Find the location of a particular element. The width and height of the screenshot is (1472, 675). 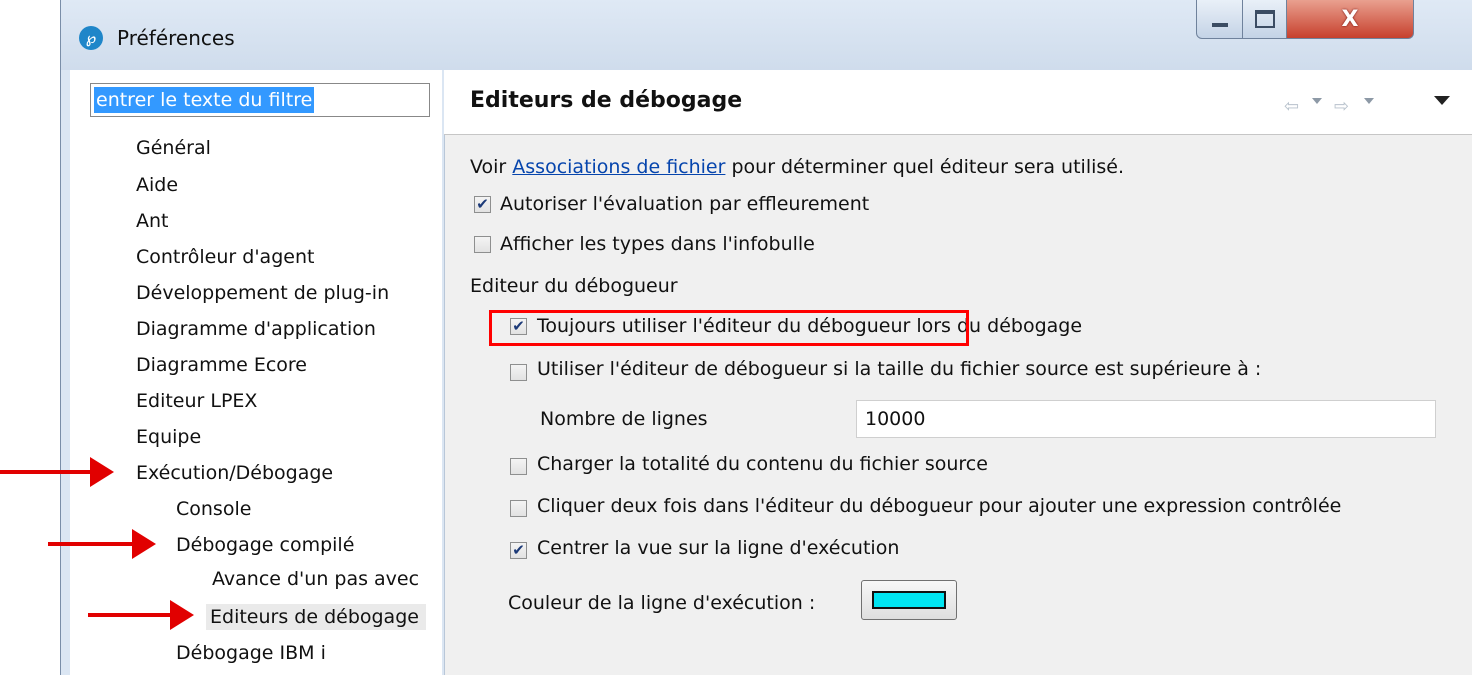

show-types-label: Afficher les types dans l'infobulle is located at coordinates (657, 244).